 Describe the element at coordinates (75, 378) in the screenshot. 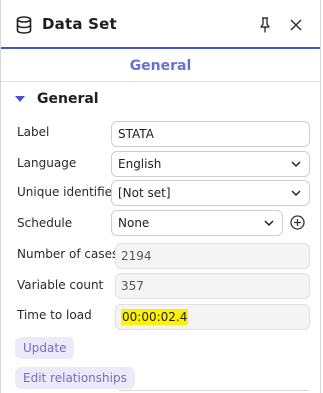

I see `edit-relationships-button: Edit relationships` at that location.